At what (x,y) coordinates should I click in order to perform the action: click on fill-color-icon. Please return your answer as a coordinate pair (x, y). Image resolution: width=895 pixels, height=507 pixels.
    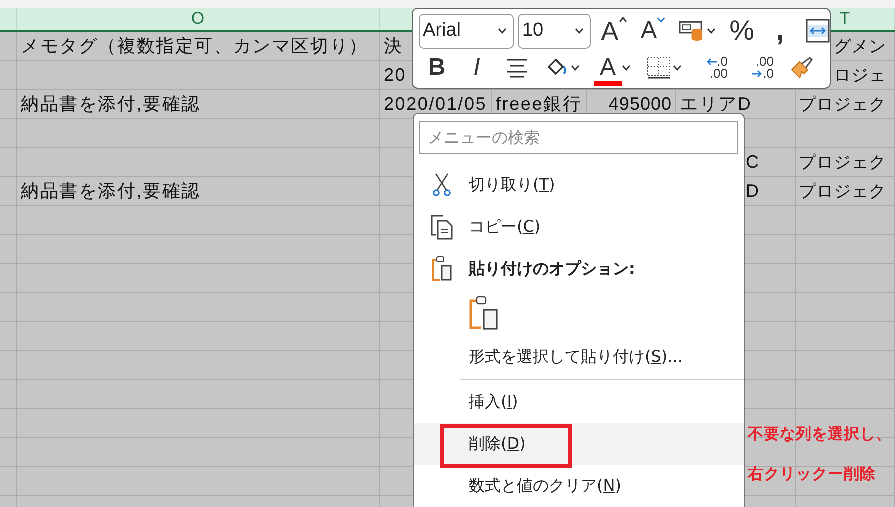
    Looking at the image, I should click on (557, 68).